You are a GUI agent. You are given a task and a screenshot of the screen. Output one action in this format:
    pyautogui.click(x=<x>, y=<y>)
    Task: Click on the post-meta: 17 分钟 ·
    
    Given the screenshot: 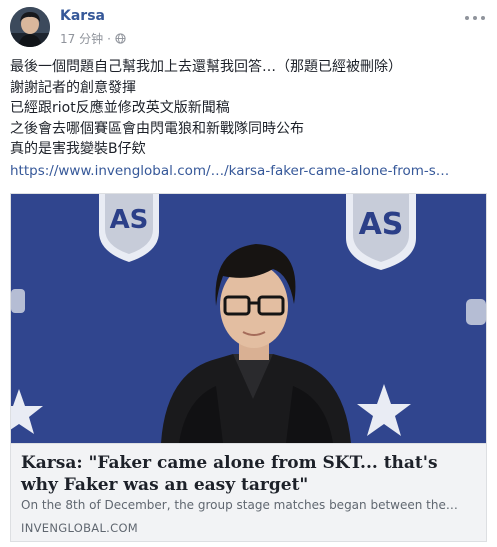 What is the action you would take?
    pyautogui.click(x=93, y=38)
    